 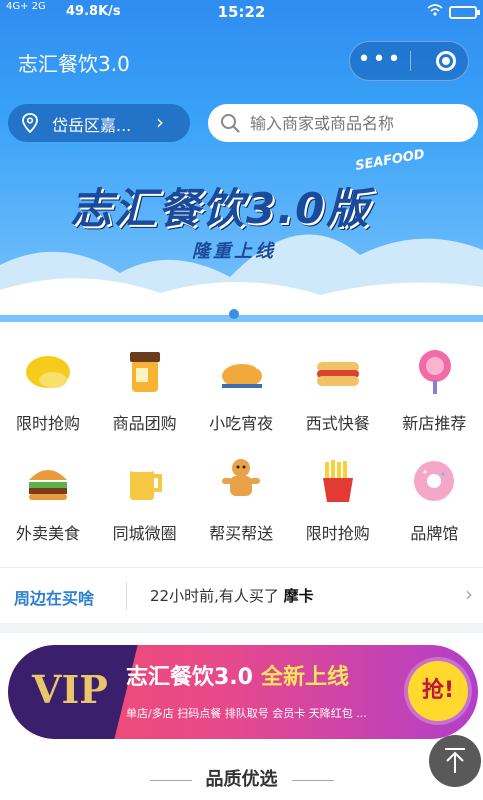 I want to click on ticker-tag: 周边在买啥, so click(x=54, y=598).